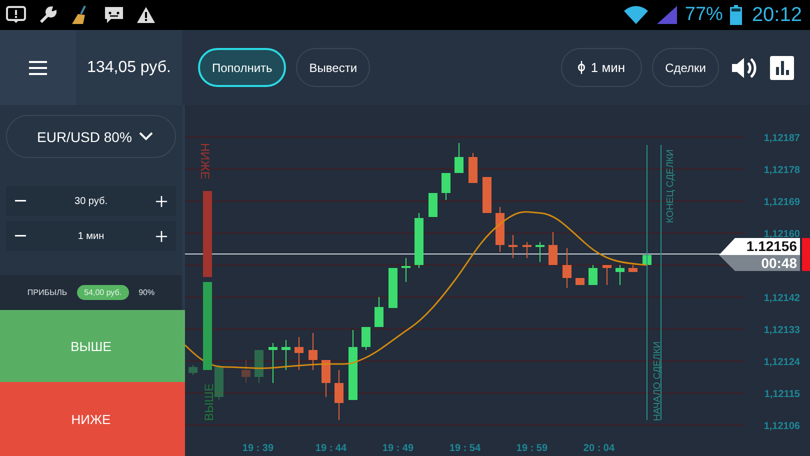 The width and height of the screenshot is (810, 456). I want to click on stepper-value: 30 руб., so click(91, 201).